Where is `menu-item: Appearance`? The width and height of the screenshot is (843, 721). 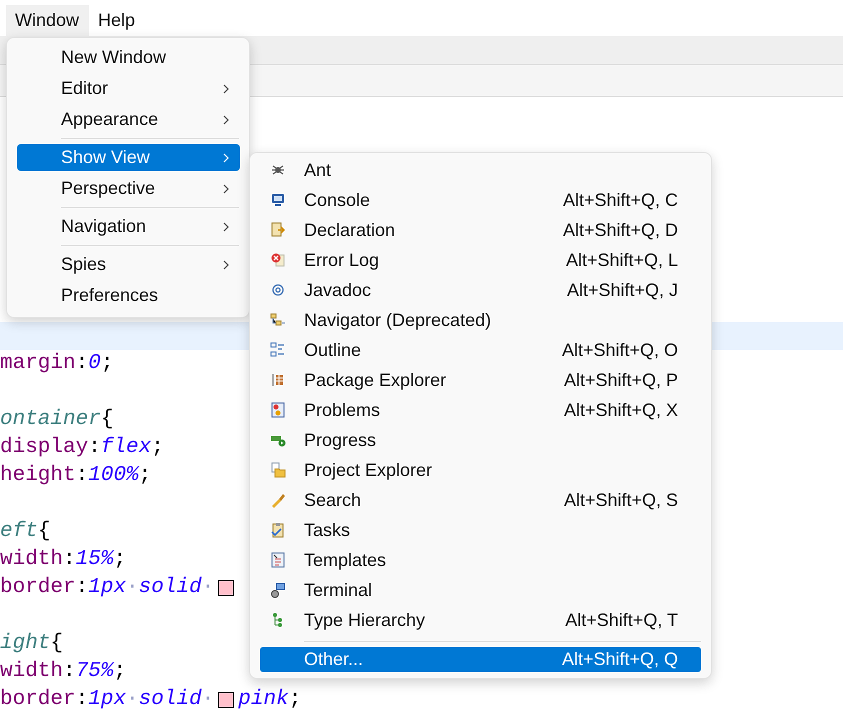
menu-item: Appearance is located at coordinates (128, 119).